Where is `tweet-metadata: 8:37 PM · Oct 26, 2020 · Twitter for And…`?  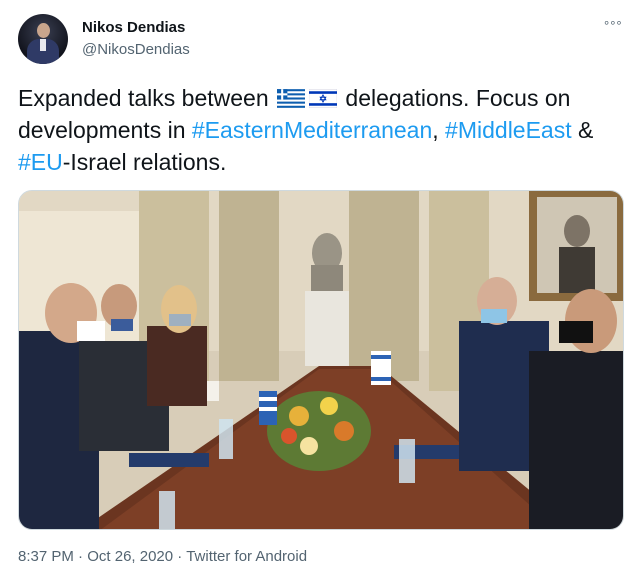
tweet-metadata: 8:37 PM · Oct 26, 2020 · Twitter for And… is located at coordinates (162, 556).